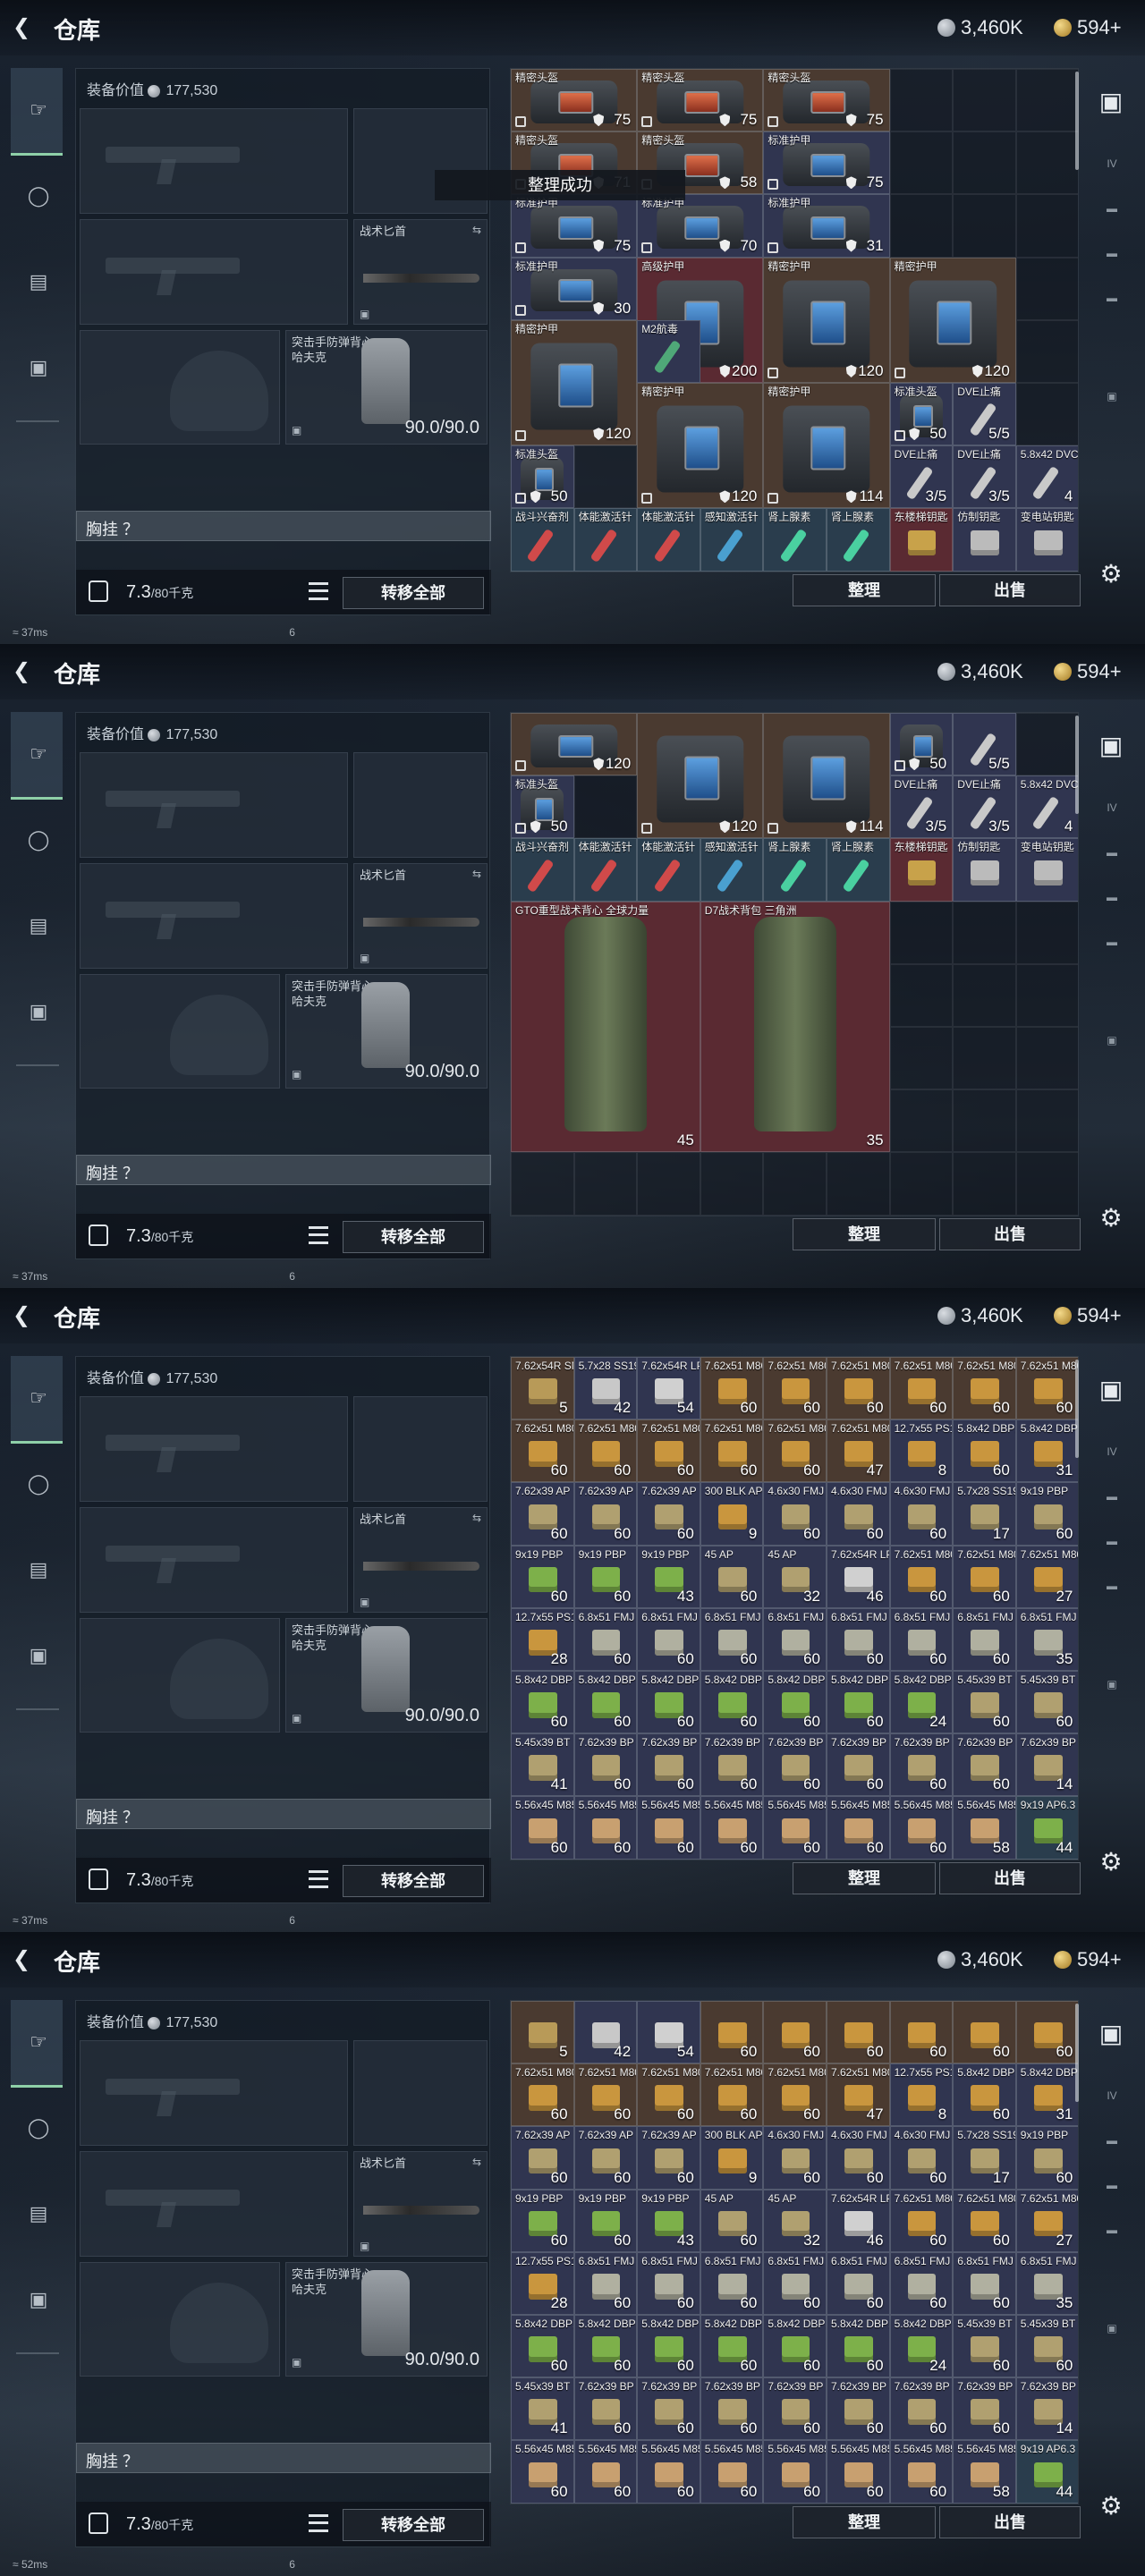  Describe the element at coordinates (700, 776) in the screenshot. I see `inventory-item: 120` at that location.